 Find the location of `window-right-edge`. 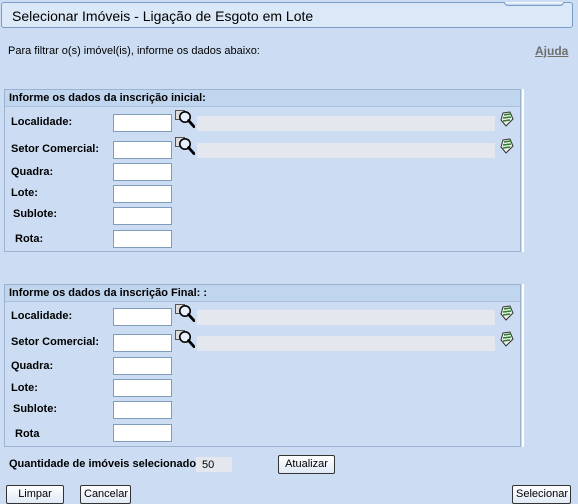

window-right-edge is located at coordinates (575, 253).